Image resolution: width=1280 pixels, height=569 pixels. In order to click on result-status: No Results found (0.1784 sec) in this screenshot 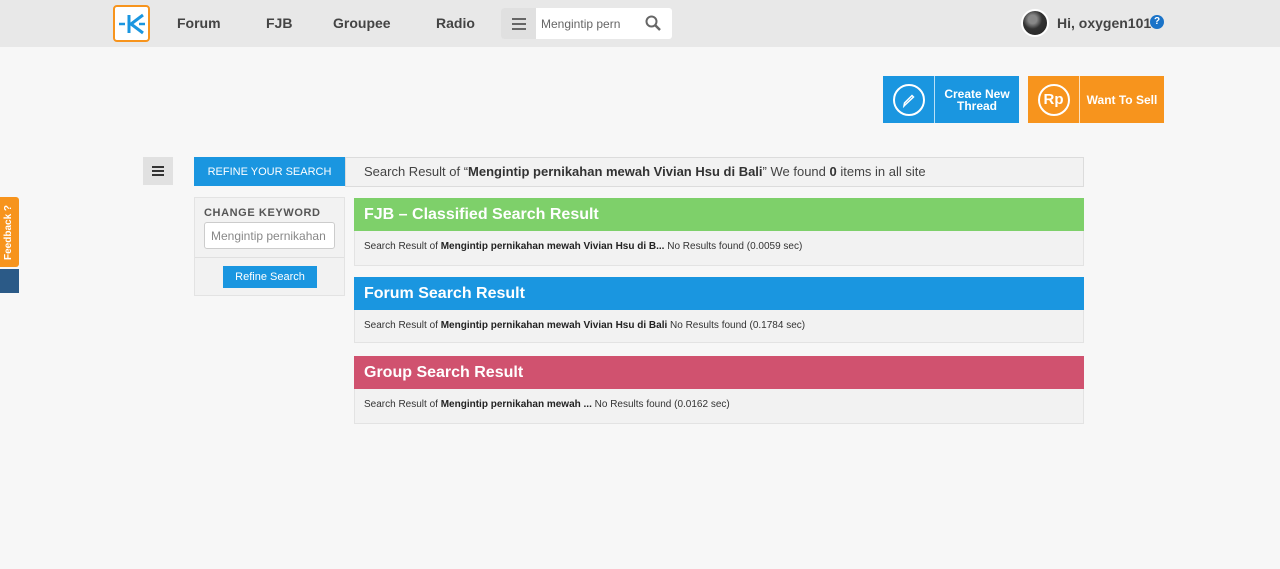, I will do `click(736, 325)`.